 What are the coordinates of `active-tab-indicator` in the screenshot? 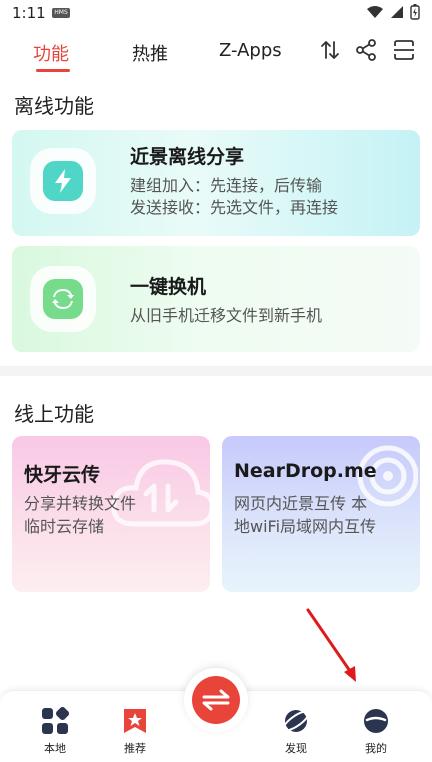 It's located at (53, 70).